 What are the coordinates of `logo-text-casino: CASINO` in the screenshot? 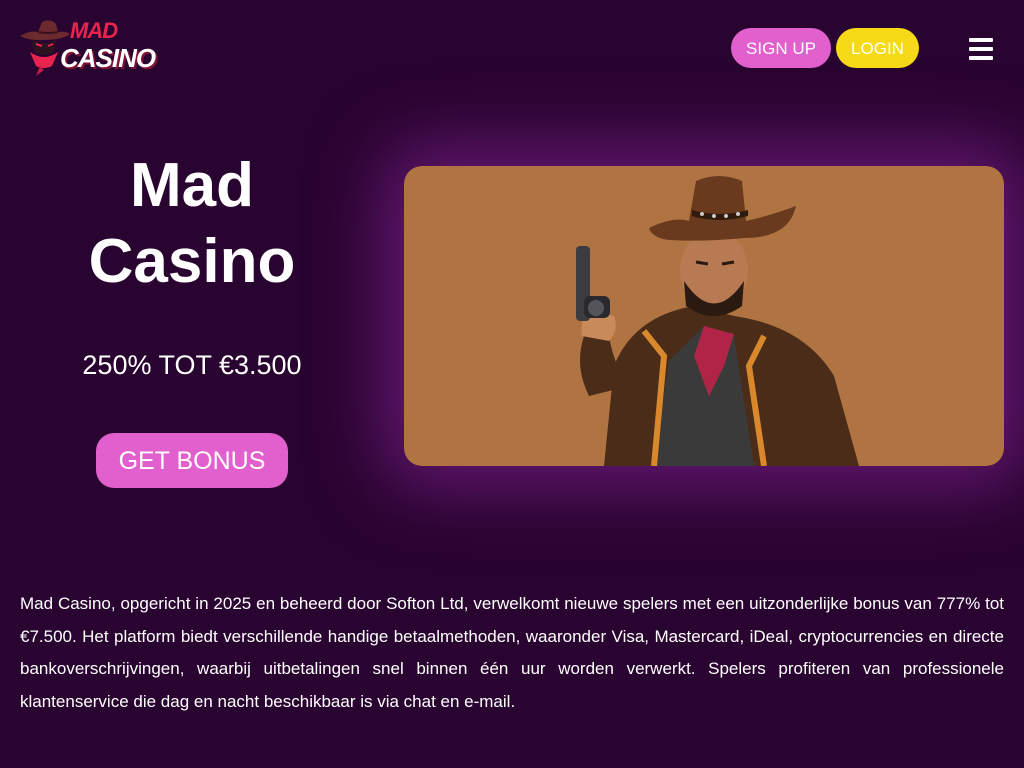 It's located at (108, 58).